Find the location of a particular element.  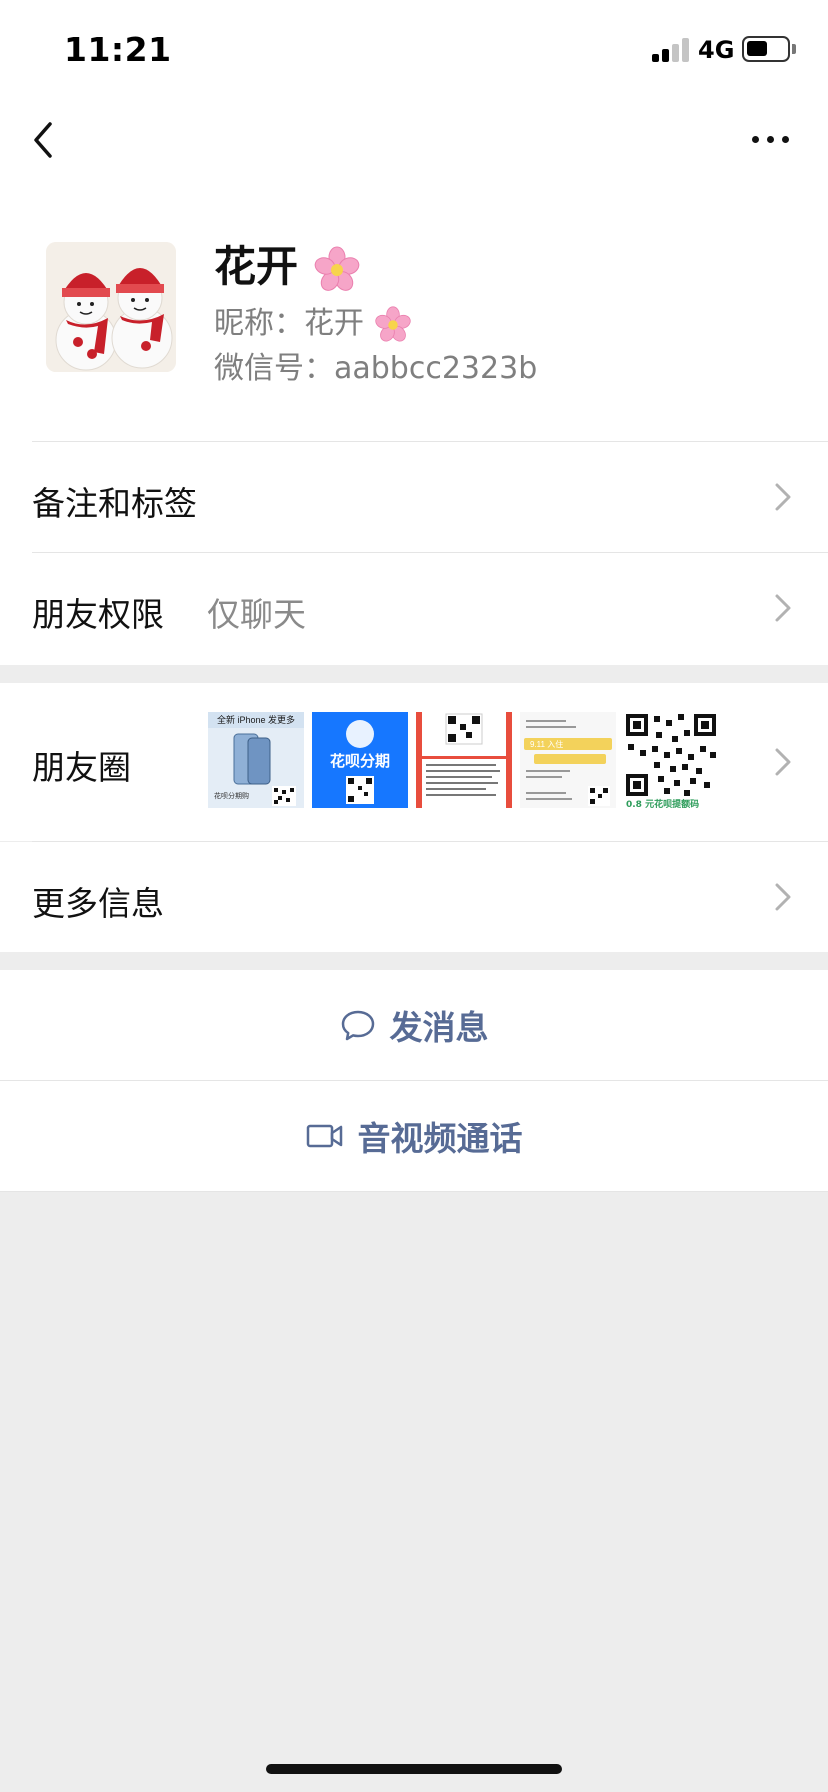

thumb-title: 全新 iPhone 发更多 is located at coordinates (256, 719).